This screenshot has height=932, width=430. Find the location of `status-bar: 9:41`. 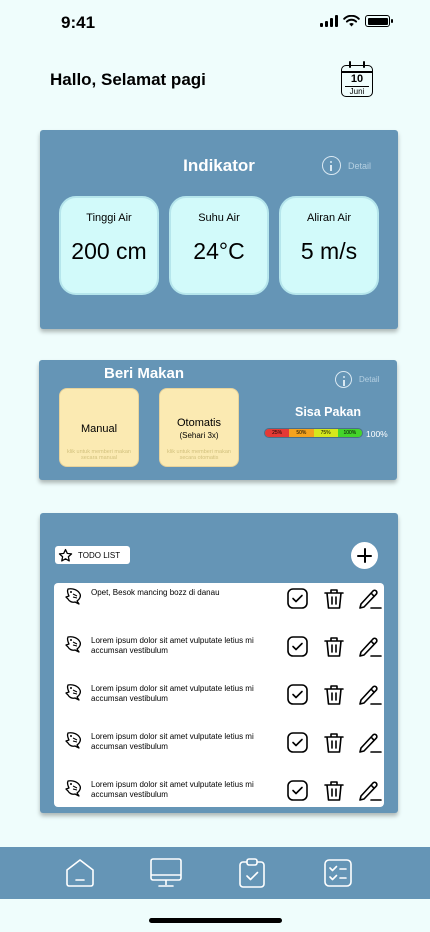

status-bar: 9:41 is located at coordinates (215, 22).